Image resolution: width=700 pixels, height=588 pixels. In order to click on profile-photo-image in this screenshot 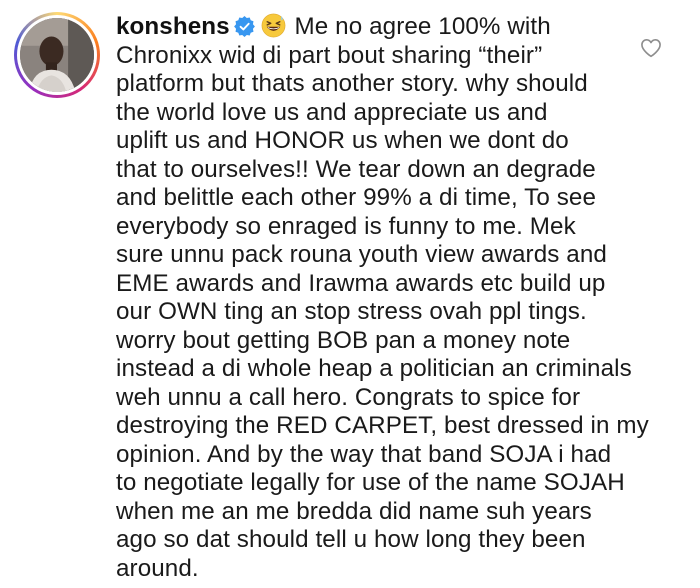, I will do `click(57, 55)`.